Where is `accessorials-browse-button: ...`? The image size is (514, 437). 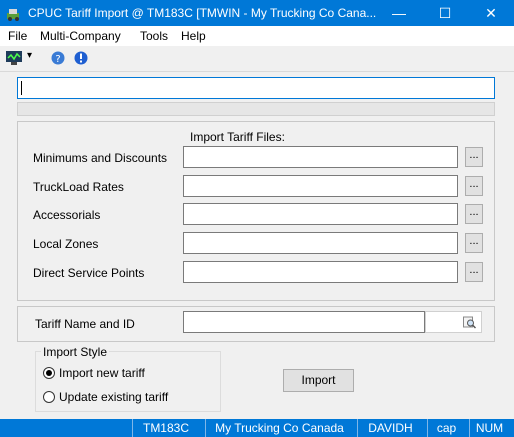 accessorials-browse-button: ... is located at coordinates (474, 214).